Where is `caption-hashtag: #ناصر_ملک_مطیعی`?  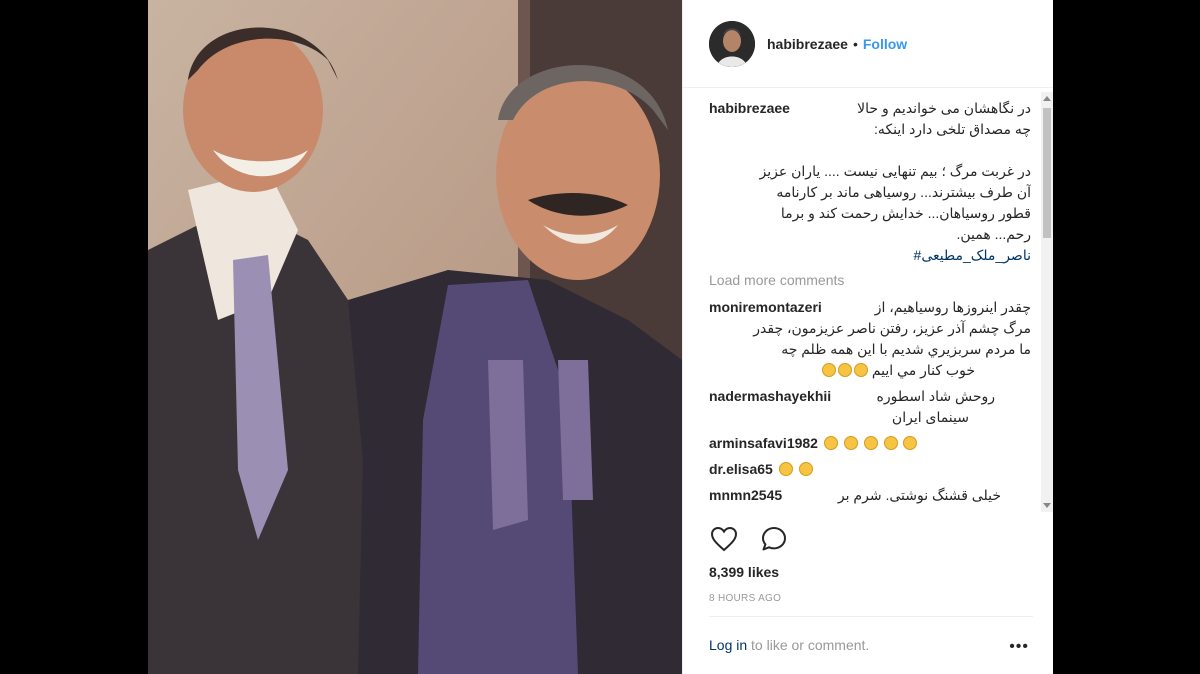 caption-hashtag: #ناصر_ملک_مطیعی is located at coordinates (870, 255).